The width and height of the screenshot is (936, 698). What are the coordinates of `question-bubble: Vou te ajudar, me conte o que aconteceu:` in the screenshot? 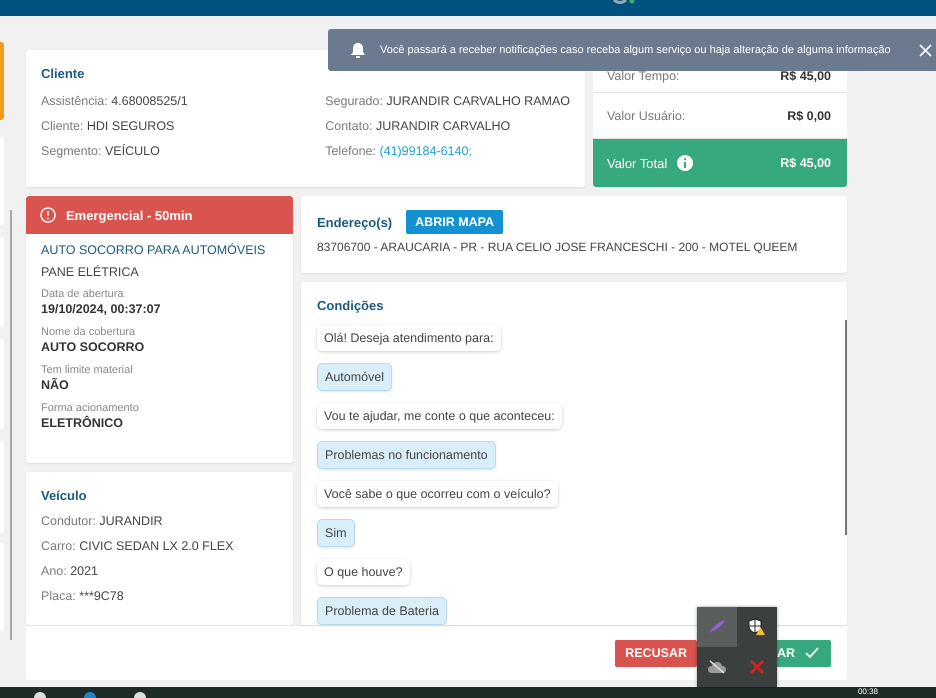 It's located at (439, 416).